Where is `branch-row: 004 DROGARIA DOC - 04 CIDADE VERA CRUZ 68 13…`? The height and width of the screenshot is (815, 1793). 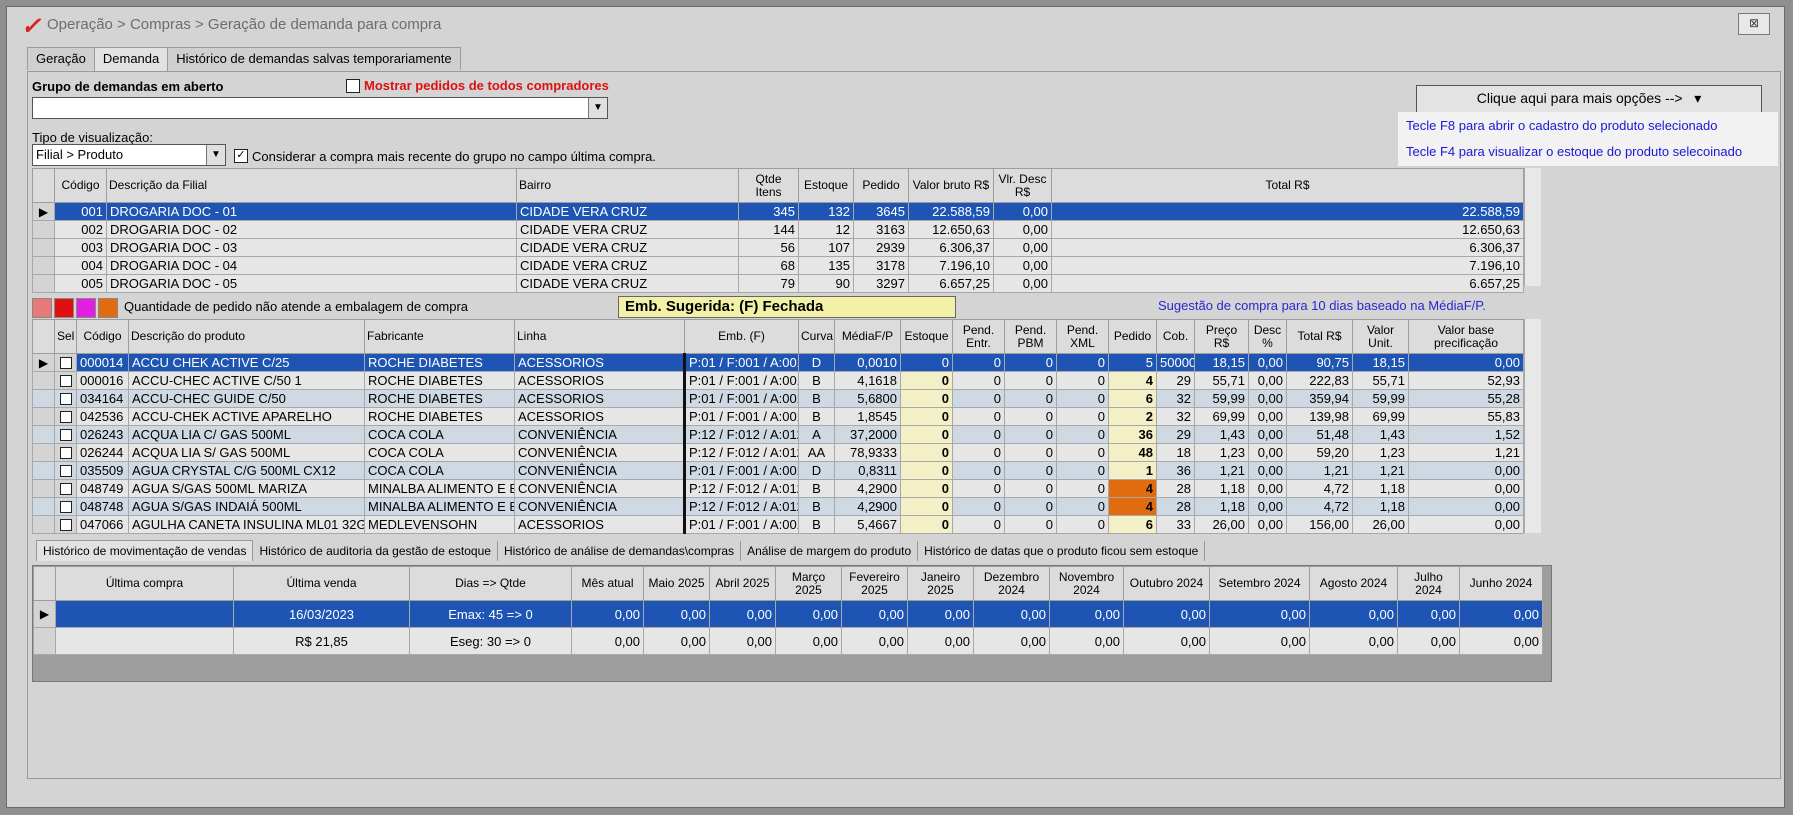 branch-row: 004 DROGARIA DOC - 04 CIDADE VERA CRUZ 68 13… is located at coordinates (778, 265).